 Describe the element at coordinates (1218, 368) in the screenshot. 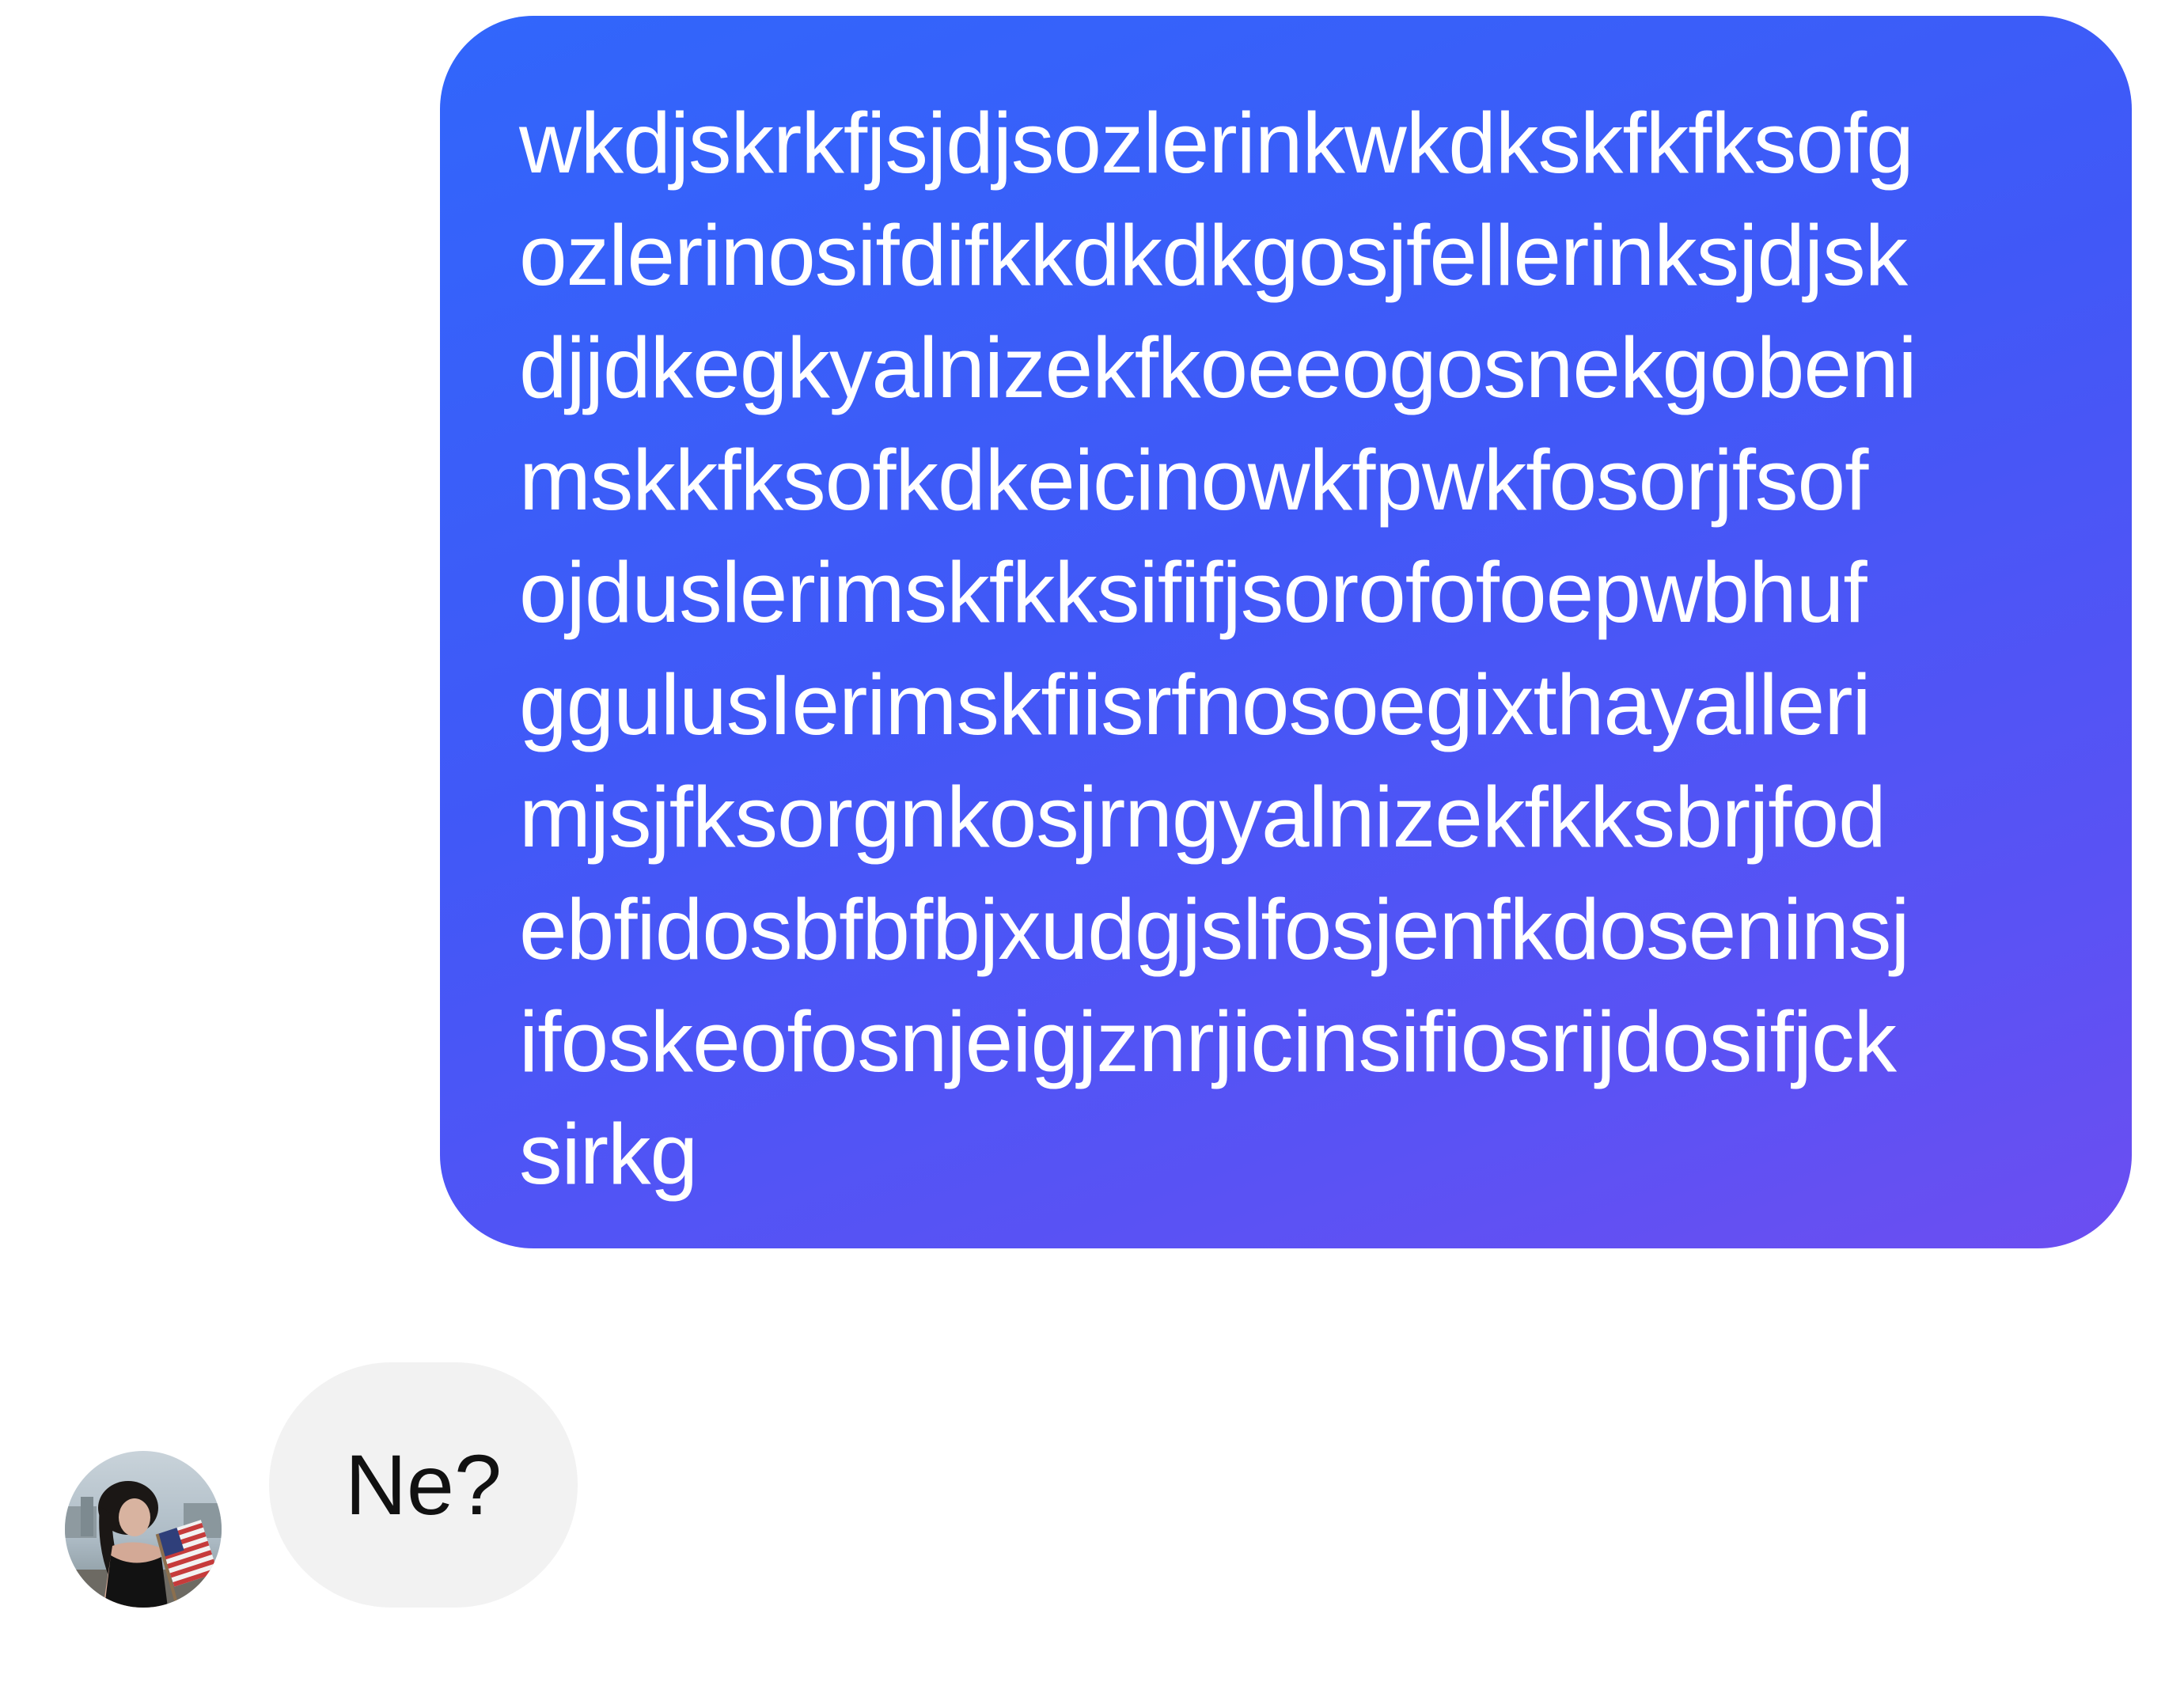

I see `message-text-line: djjdkegkyalnizekfkoeeogosnekgobeni` at that location.